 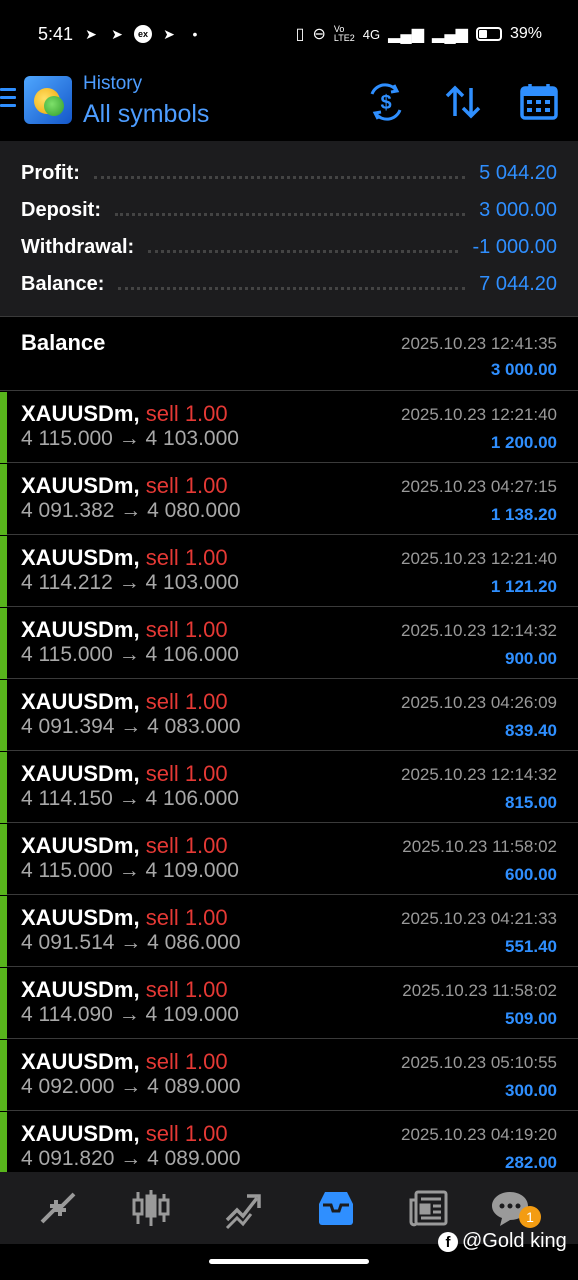 I want to click on balance-label: Balance:, so click(x=63, y=283).